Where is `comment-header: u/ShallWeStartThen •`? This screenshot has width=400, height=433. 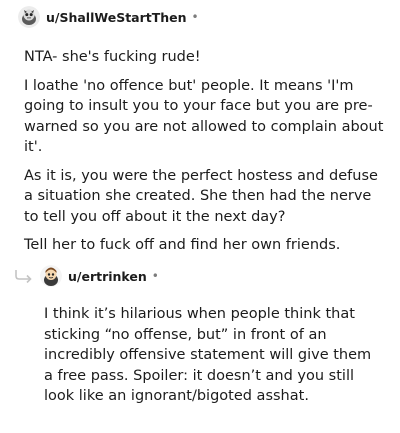
comment-header: u/ShallWeStartThen • is located at coordinates (200, 17).